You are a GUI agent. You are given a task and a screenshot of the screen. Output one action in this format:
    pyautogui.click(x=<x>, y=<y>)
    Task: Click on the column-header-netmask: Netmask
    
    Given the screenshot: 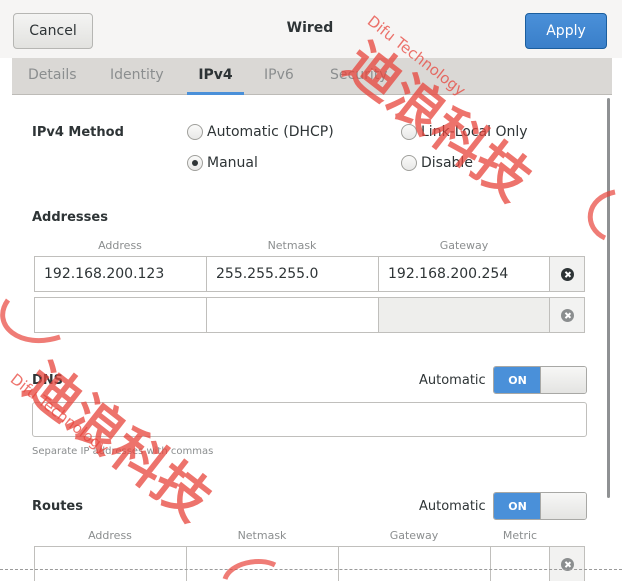 What is the action you would take?
    pyautogui.click(x=292, y=245)
    